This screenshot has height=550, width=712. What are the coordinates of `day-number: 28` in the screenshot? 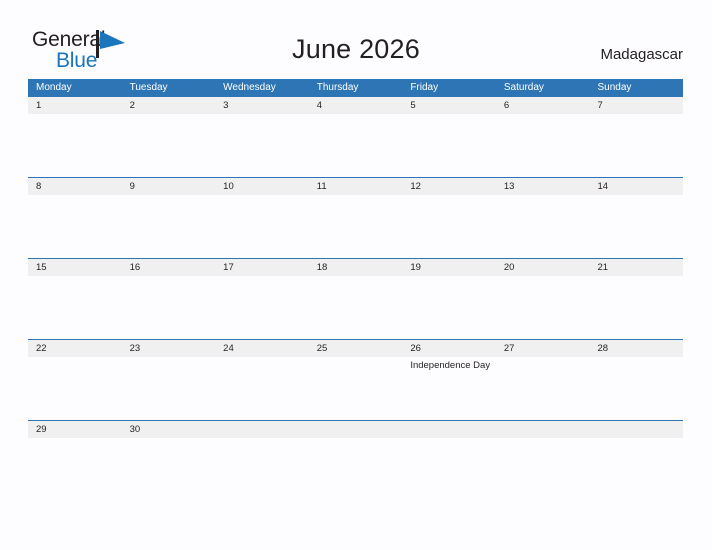 It's located at (603, 348).